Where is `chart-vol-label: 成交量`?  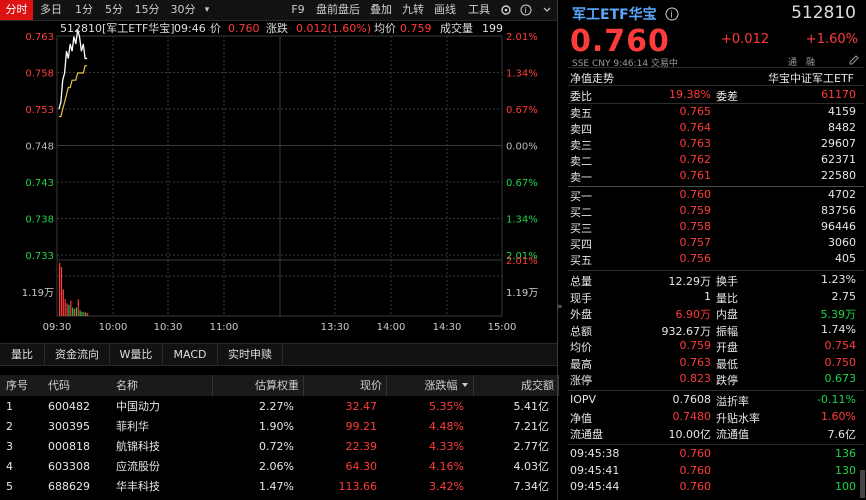 chart-vol-label: 成交量 is located at coordinates (456, 28).